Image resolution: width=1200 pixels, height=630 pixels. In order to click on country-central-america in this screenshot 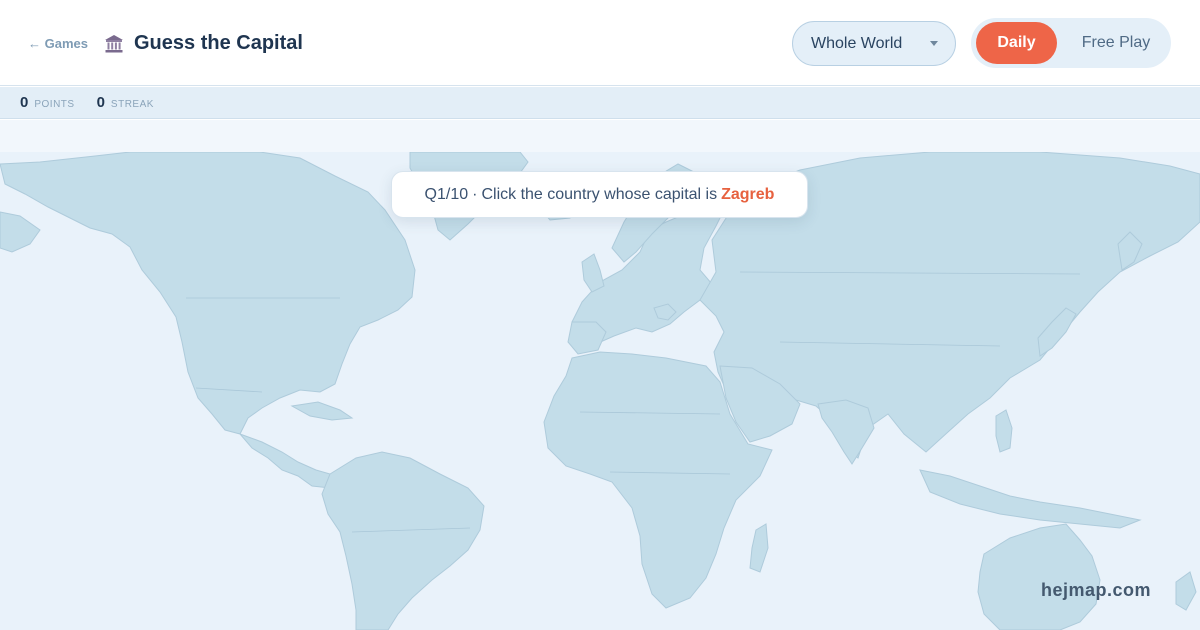, I will do `click(284, 460)`.